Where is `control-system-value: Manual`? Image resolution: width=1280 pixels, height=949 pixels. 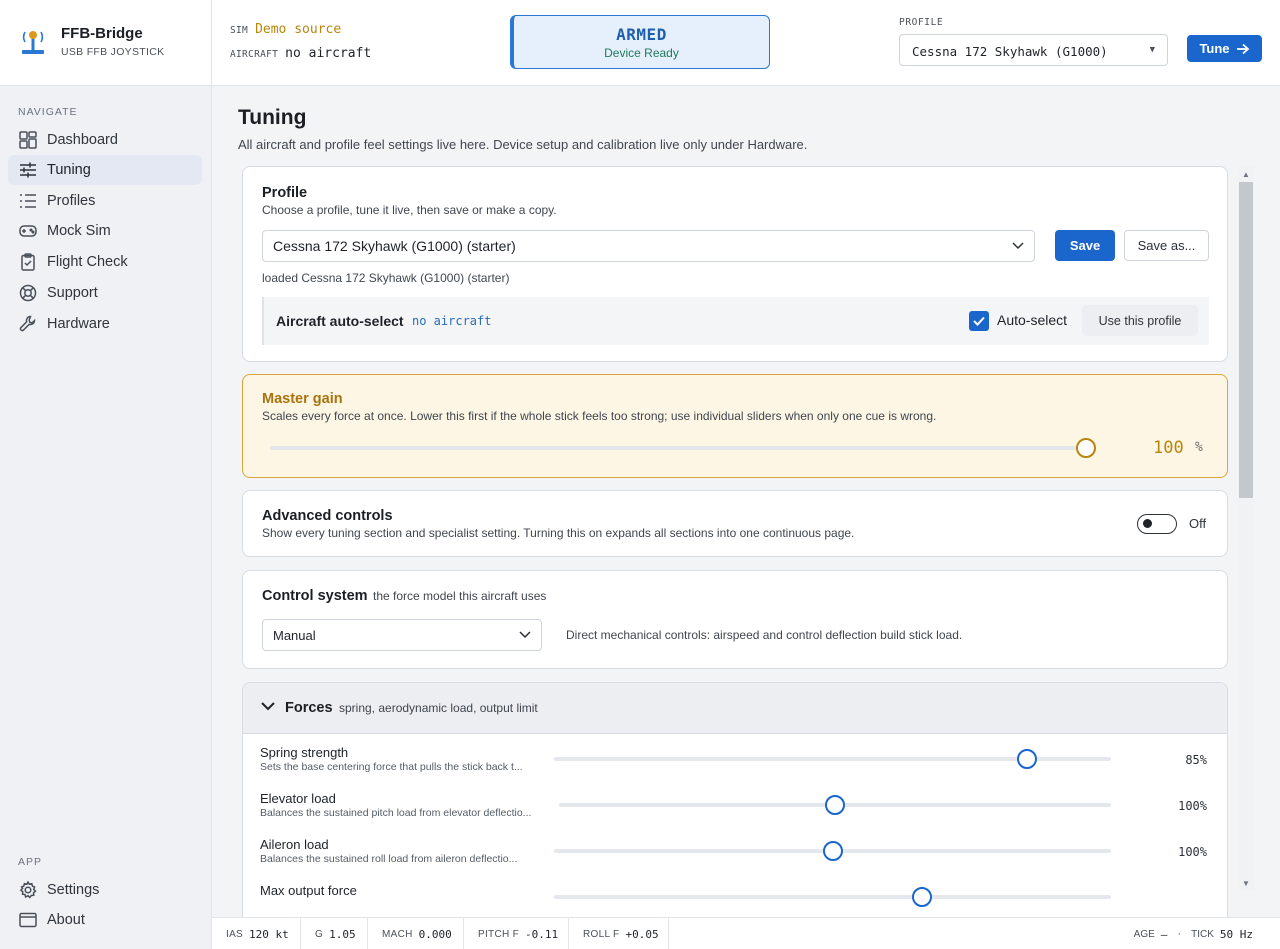 control-system-value: Manual is located at coordinates (294, 635).